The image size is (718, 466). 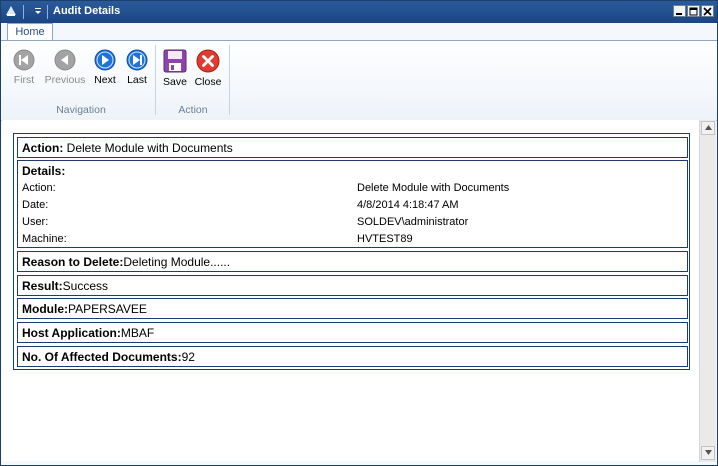 I want to click on last-label: Last, so click(x=137, y=80).